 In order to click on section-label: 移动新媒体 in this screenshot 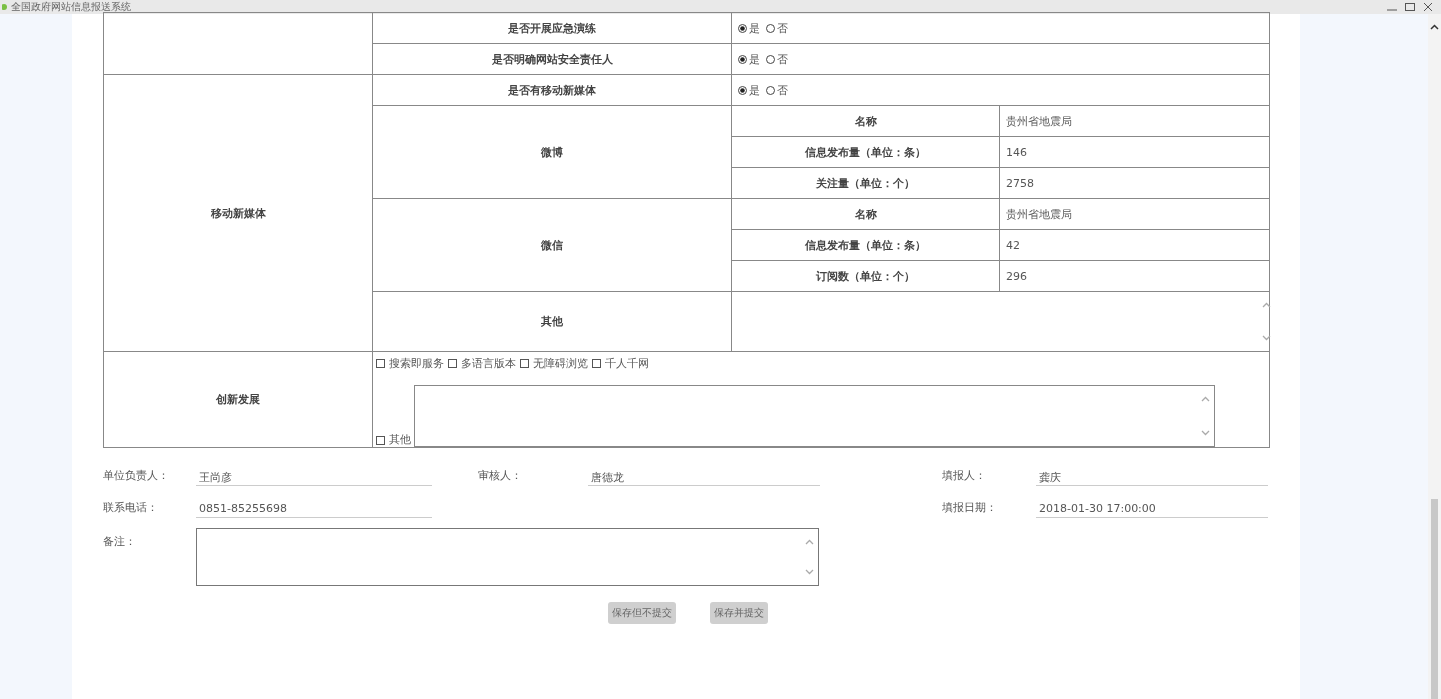, I will do `click(238, 213)`.